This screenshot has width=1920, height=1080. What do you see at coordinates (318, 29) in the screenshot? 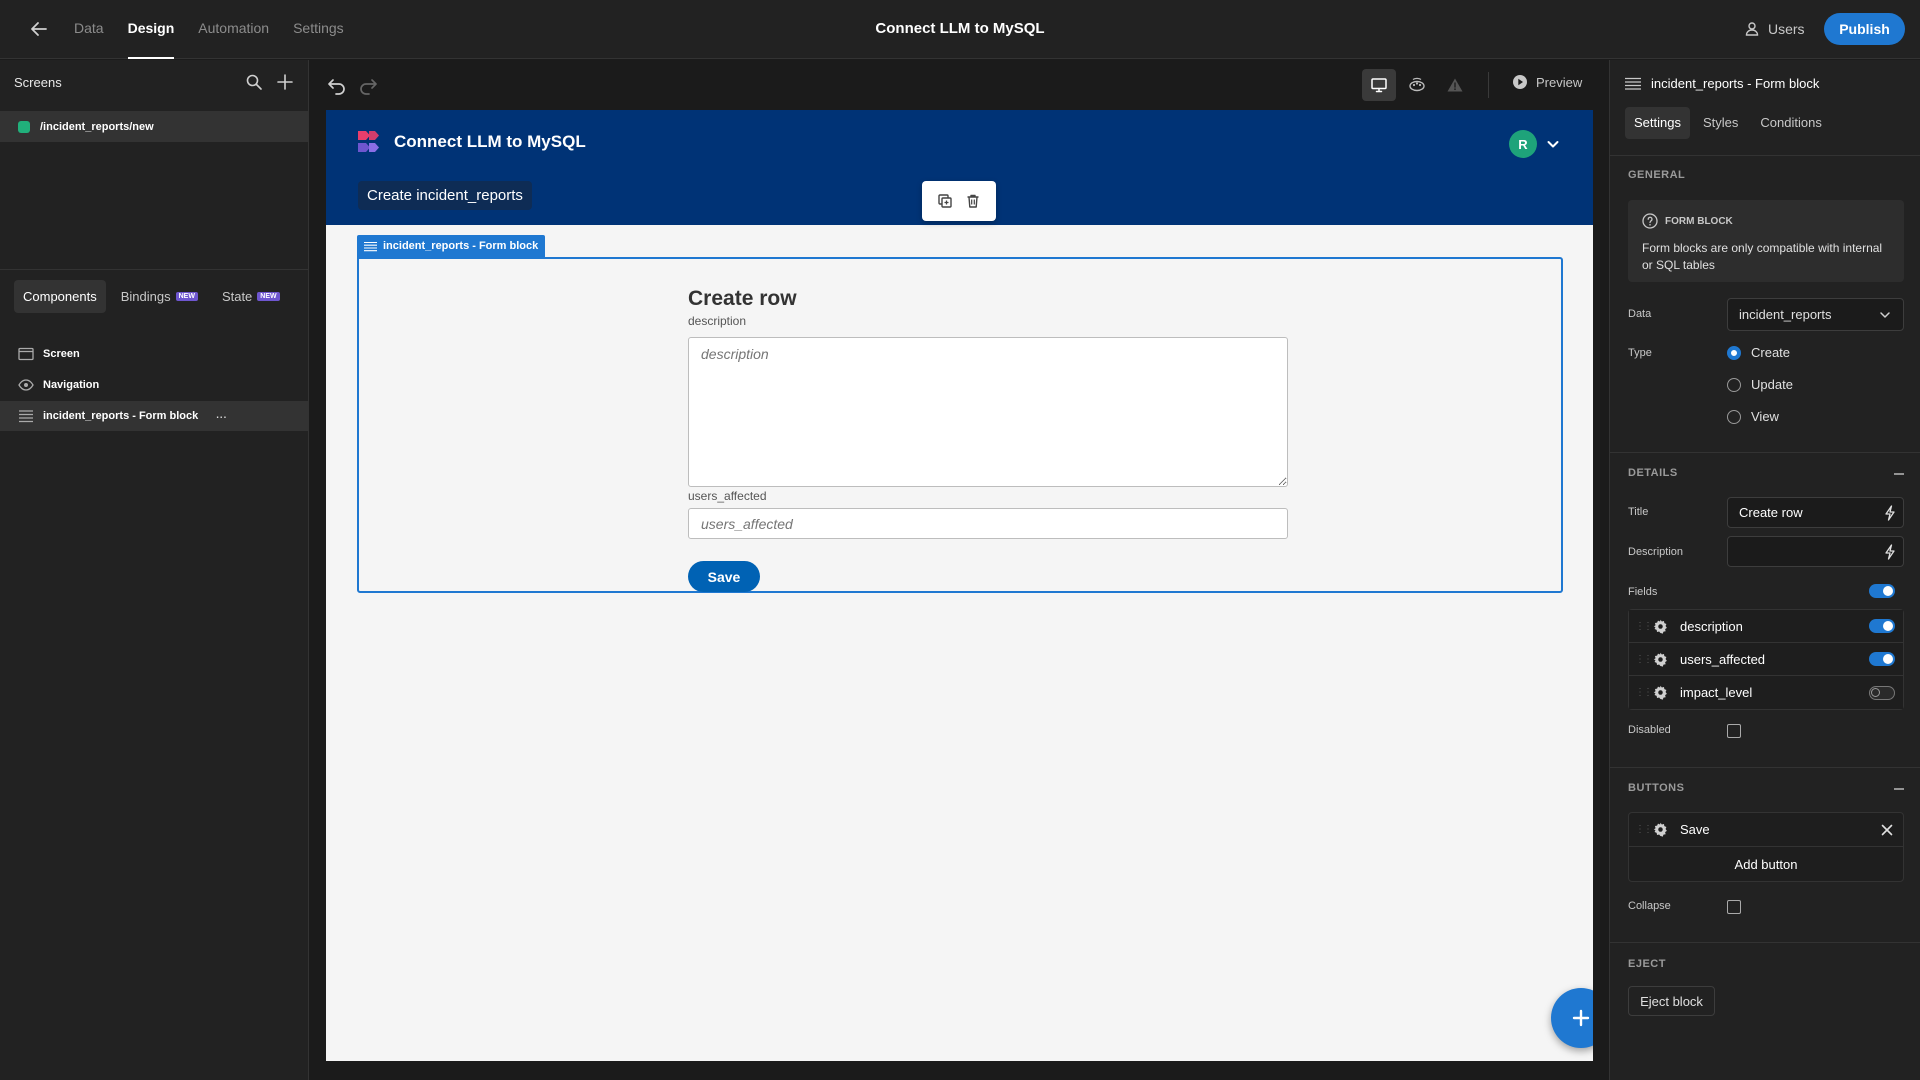
I see `nav-tab-settings: Settings` at bounding box center [318, 29].